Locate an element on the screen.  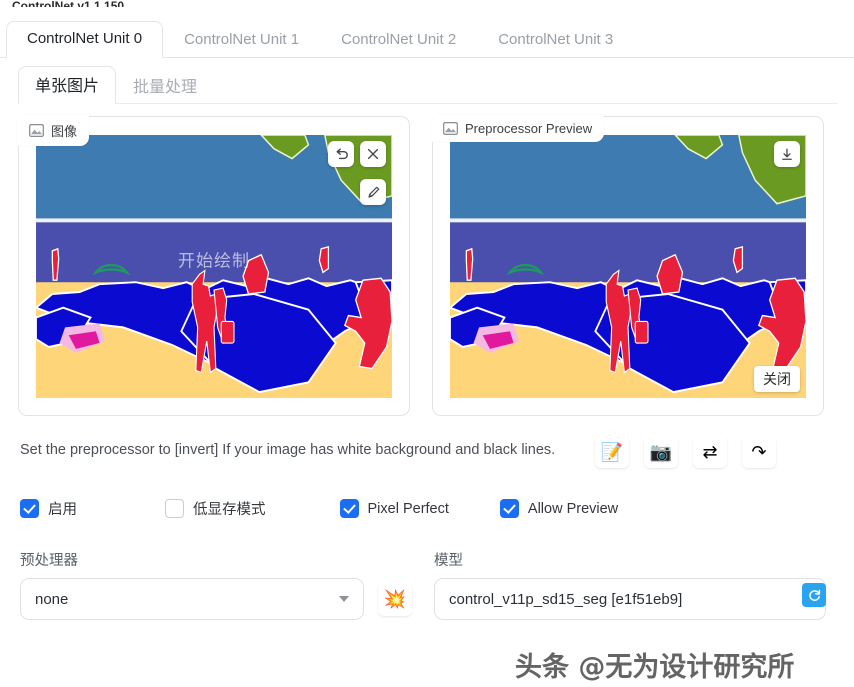
chevron-down-icon is located at coordinates (344, 599).